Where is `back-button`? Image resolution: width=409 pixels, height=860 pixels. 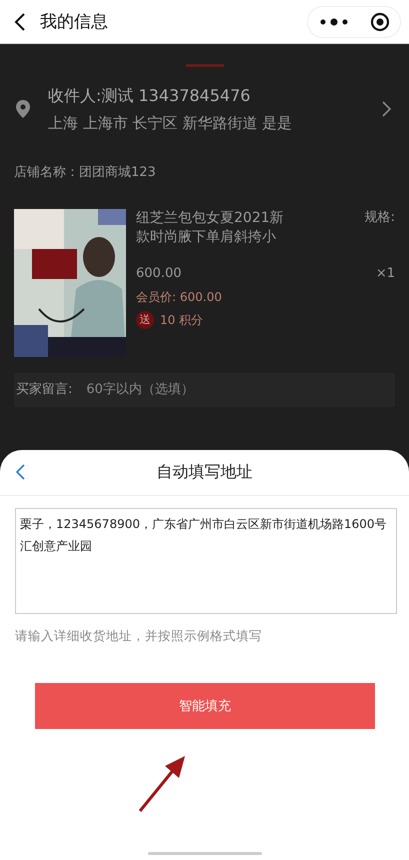 back-button is located at coordinates (20, 472).